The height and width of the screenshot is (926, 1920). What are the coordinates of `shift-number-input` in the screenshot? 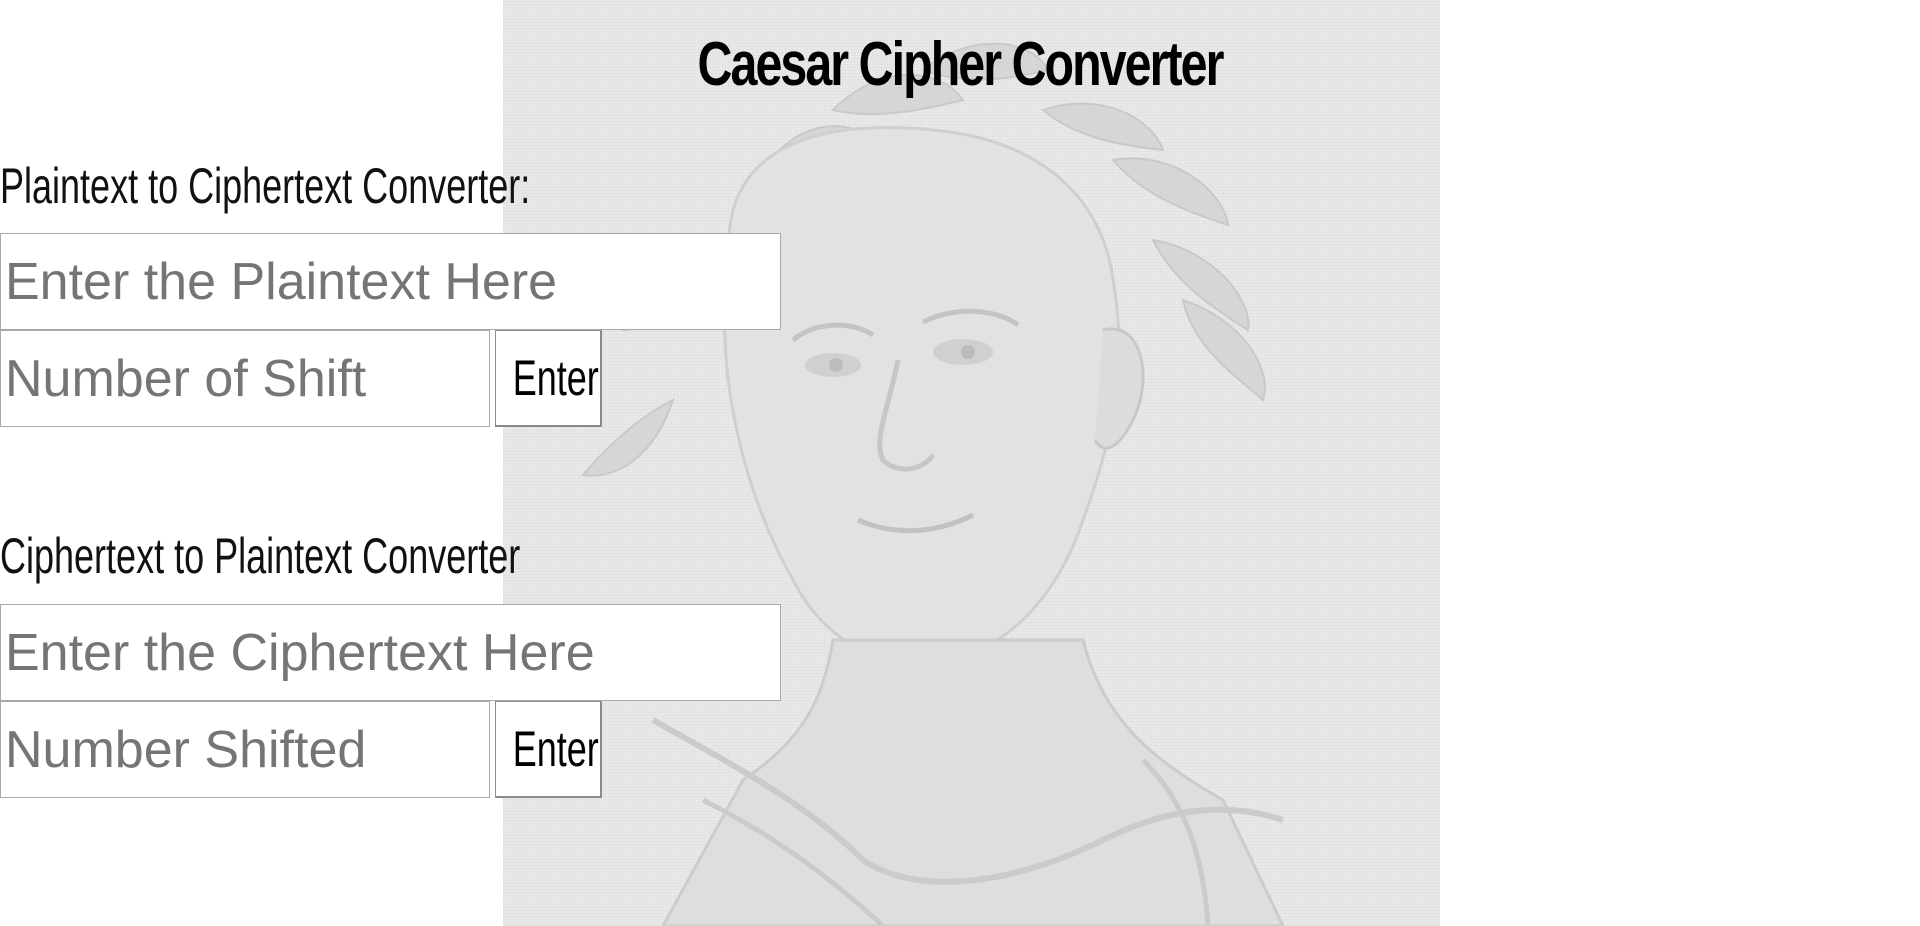 It's located at (245, 378).